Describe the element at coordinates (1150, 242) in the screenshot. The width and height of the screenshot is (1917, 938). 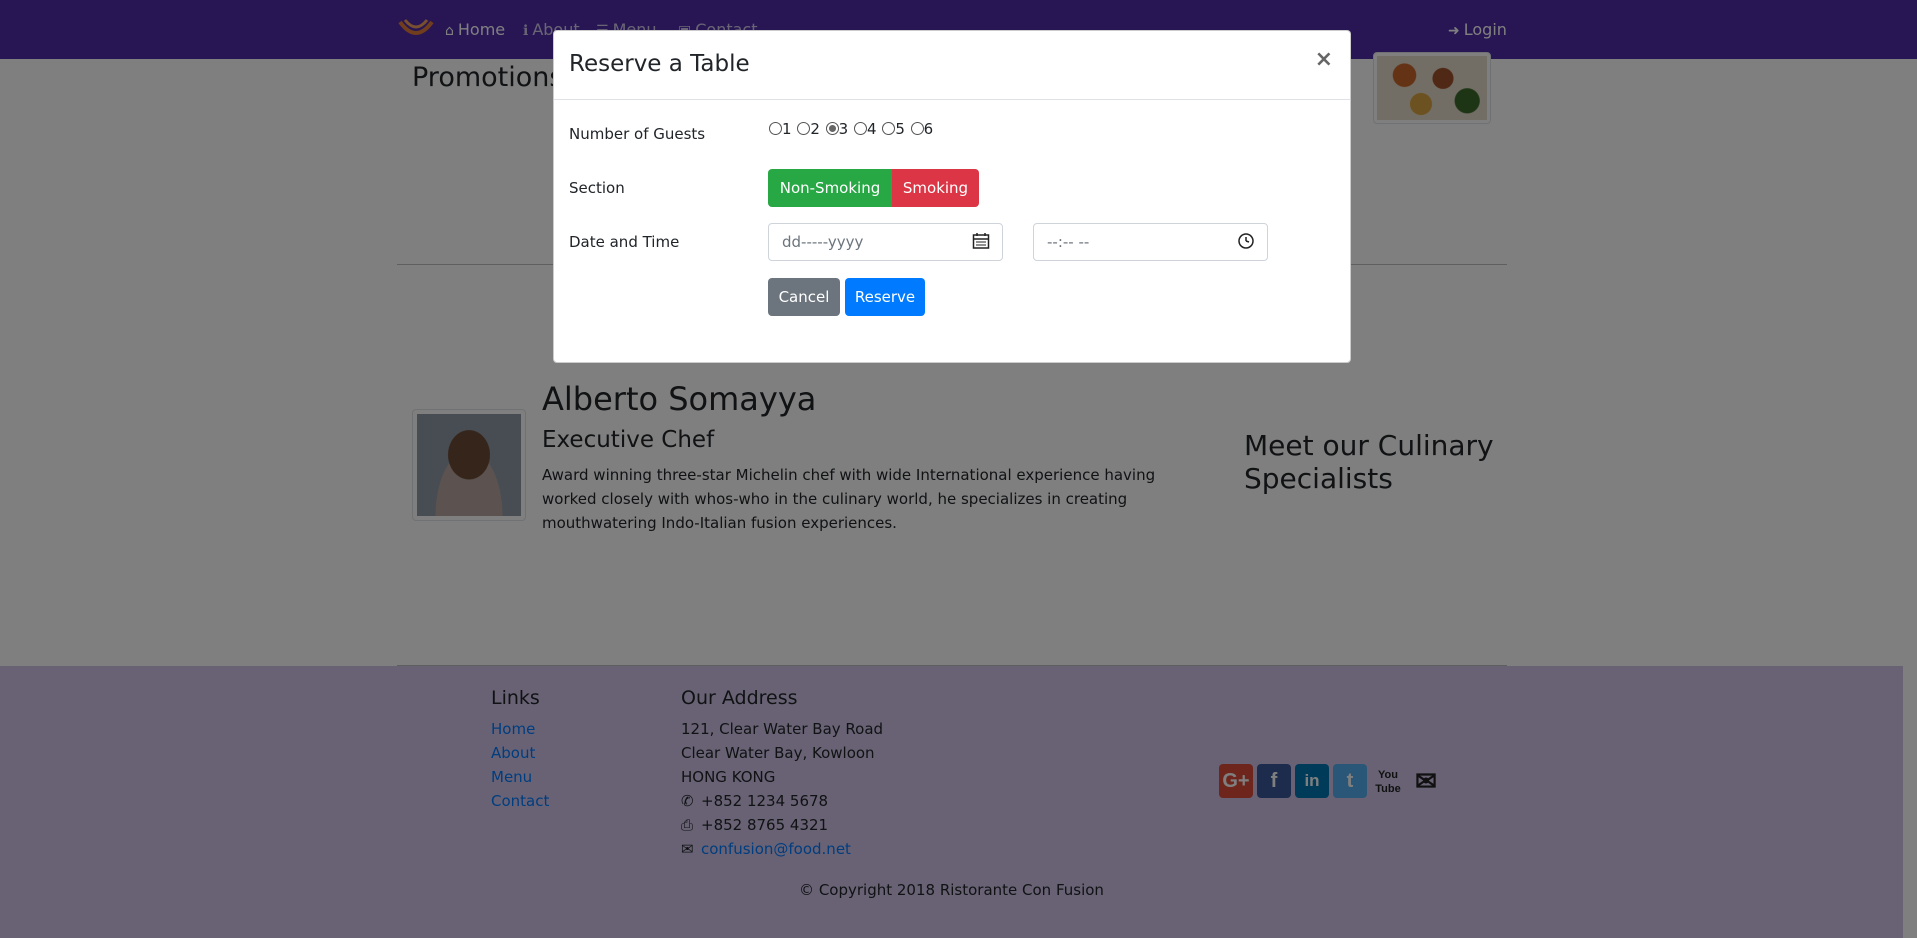
I see `time-input: --:-- --` at that location.